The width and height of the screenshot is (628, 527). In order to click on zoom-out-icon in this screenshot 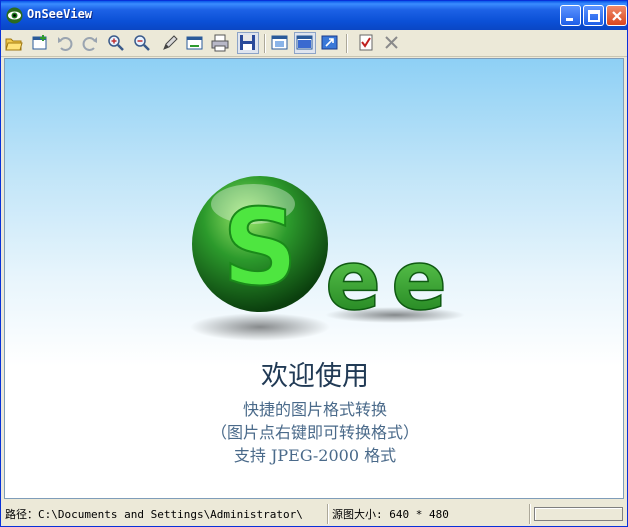, I will do `click(142, 43)`.